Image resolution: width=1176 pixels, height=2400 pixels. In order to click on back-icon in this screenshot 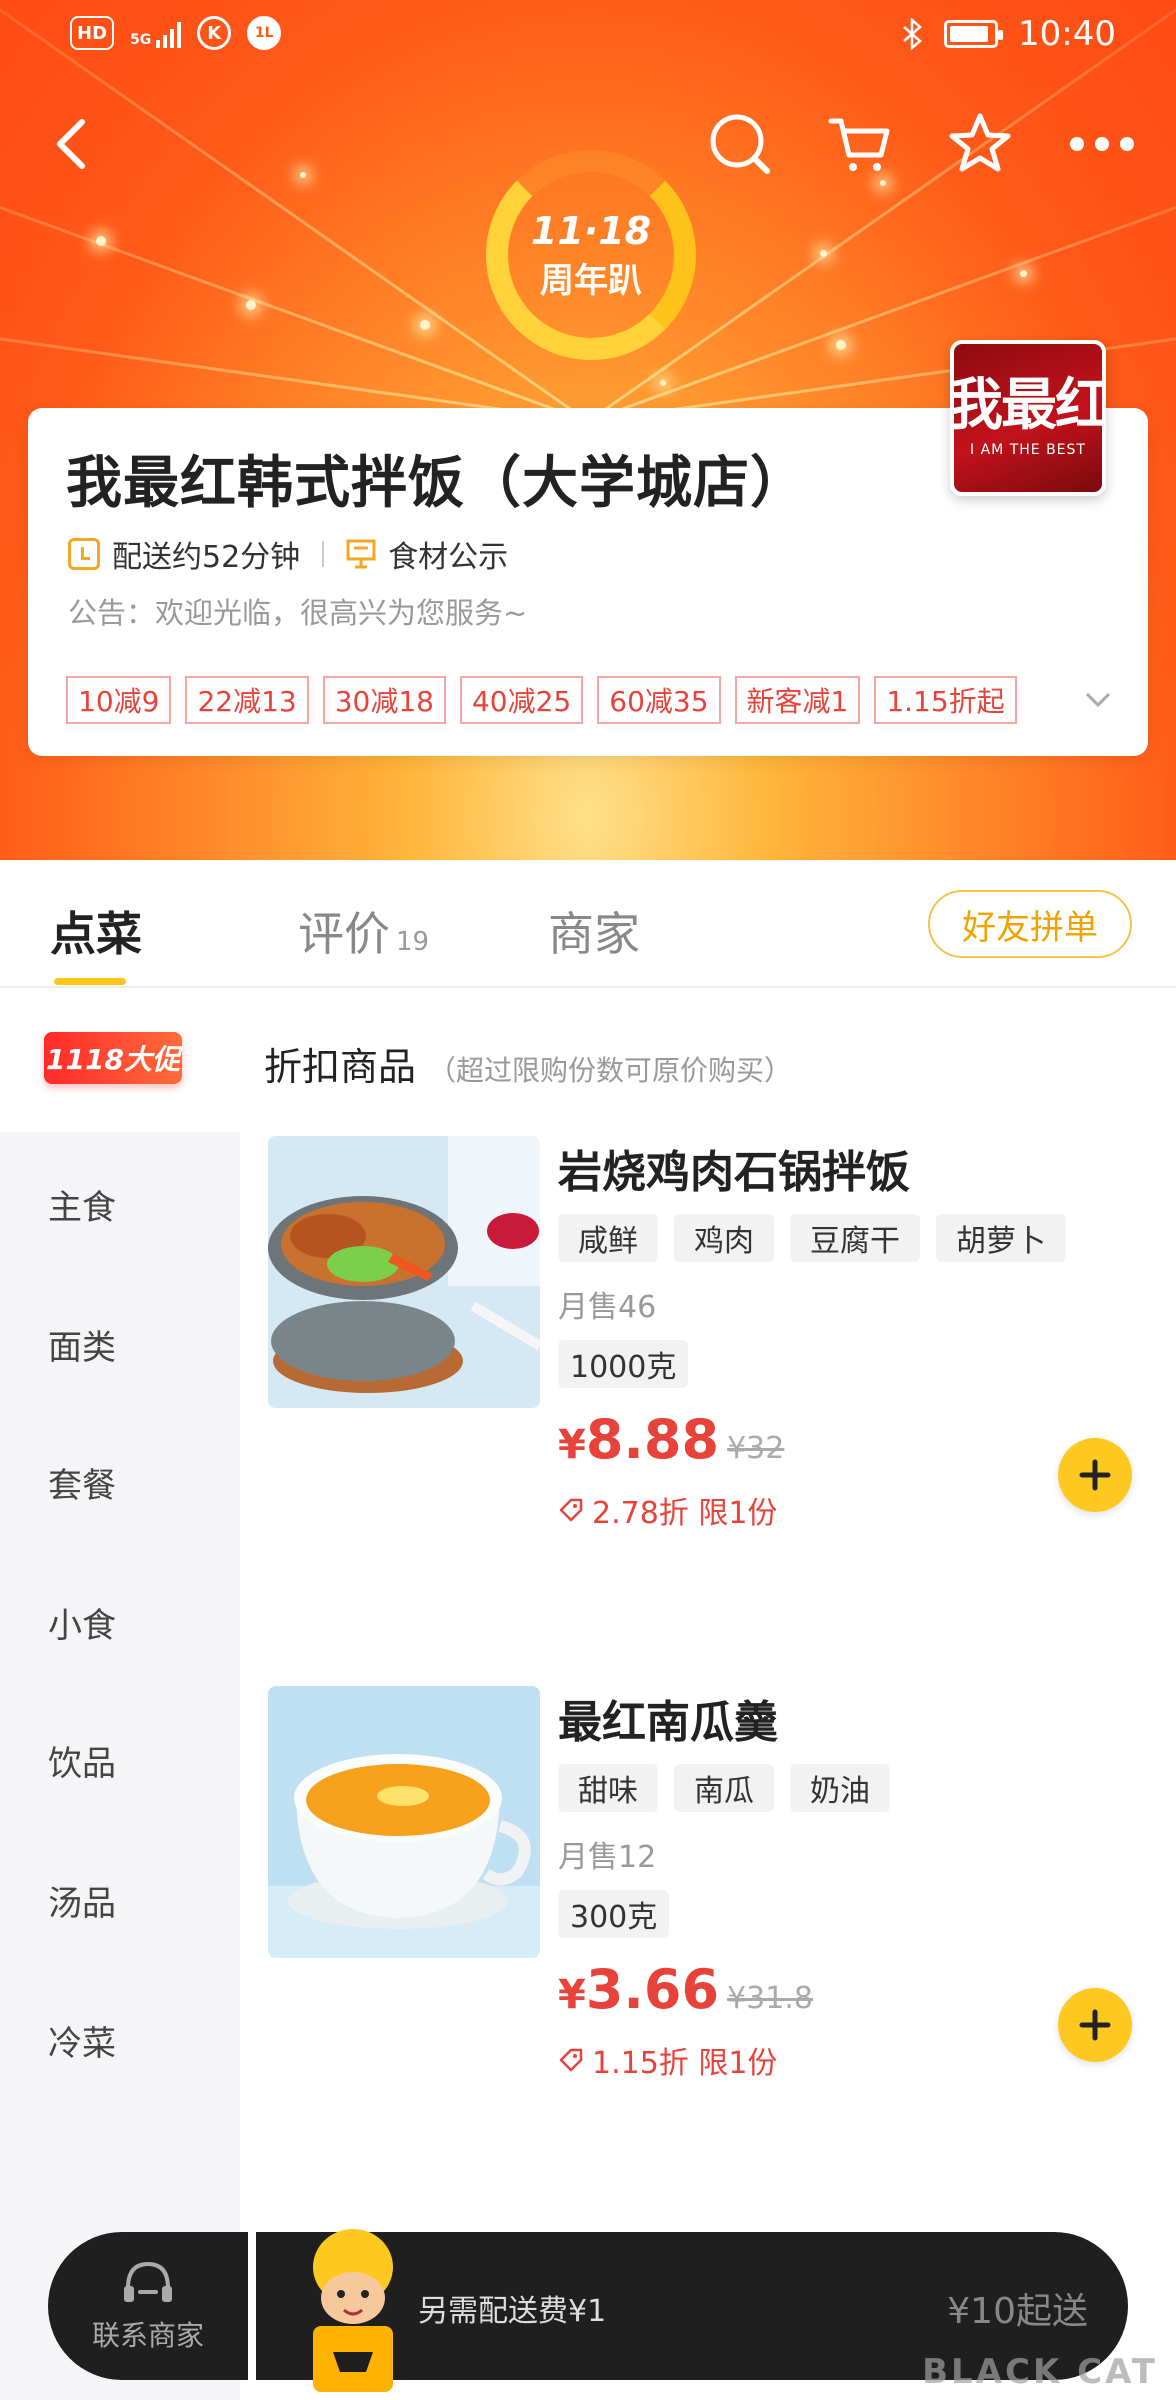, I will do `click(72, 144)`.